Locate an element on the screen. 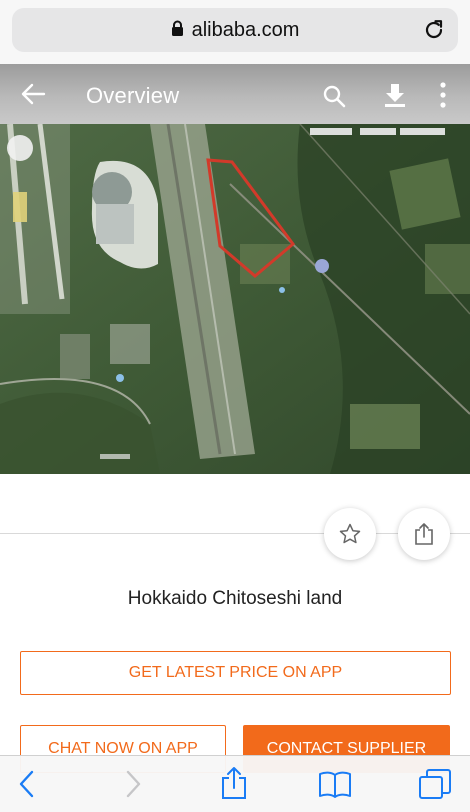  address-bar: alibaba.com is located at coordinates (235, 30).